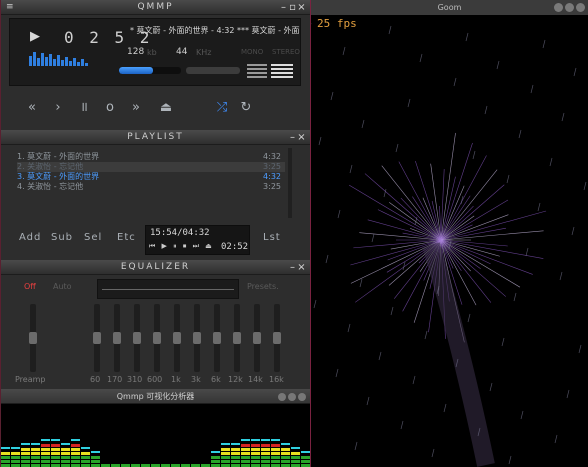 The width and height of the screenshot is (588, 467). Describe the element at coordinates (84, 108) in the screenshot. I see `pause-button: ॥` at that location.